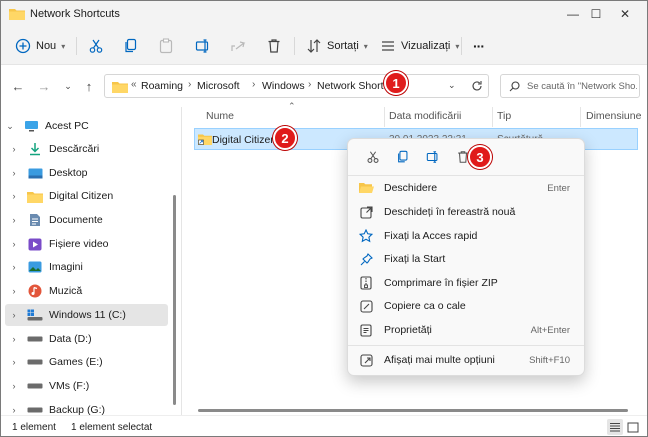  I want to click on paste-button, so click(166, 46).